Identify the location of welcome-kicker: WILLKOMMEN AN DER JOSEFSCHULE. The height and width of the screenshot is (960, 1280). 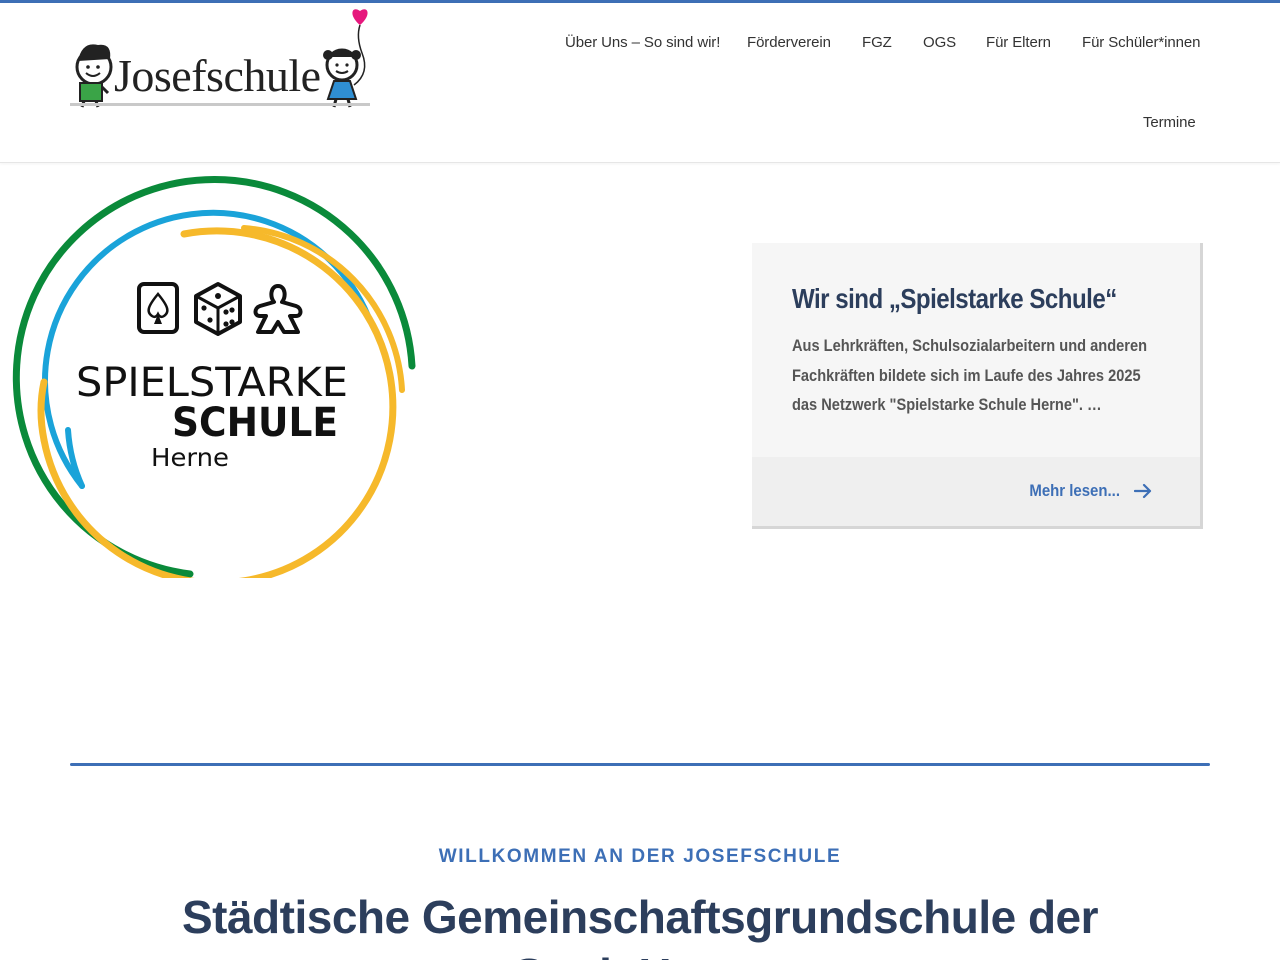
(640, 856).